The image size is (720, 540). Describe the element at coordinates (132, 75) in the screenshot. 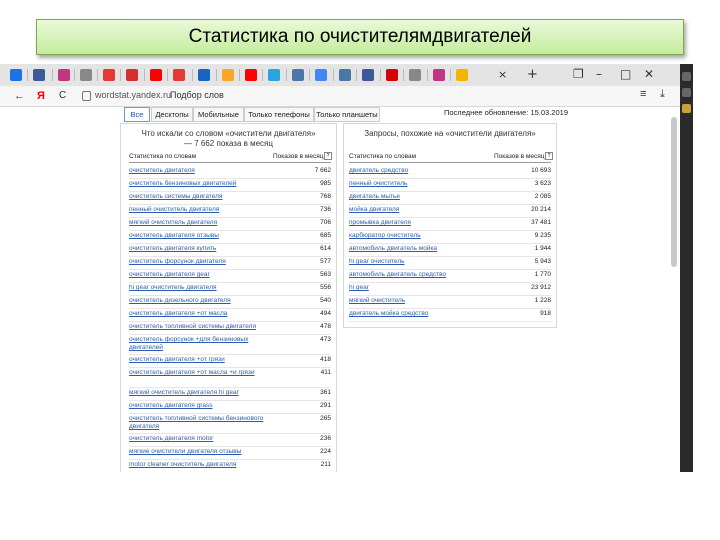

I see `antivirus-icon` at that location.